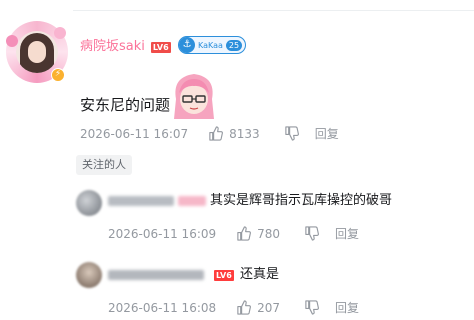  Describe the element at coordinates (162, 307) in the screenshot. I see `reply-time: 2026-06-11 16:08` at that location.